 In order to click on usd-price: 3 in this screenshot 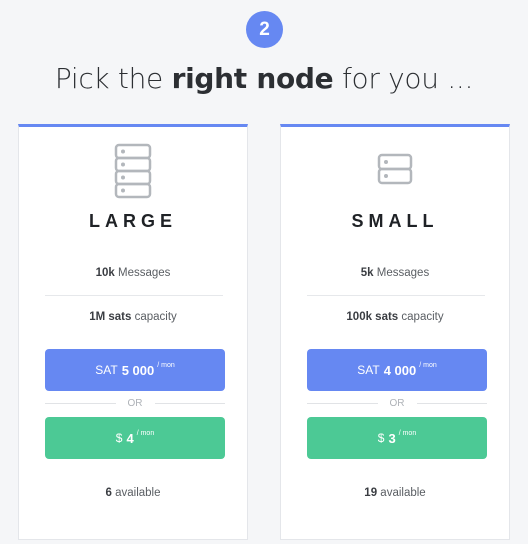, I will do `click(392, 438)`.